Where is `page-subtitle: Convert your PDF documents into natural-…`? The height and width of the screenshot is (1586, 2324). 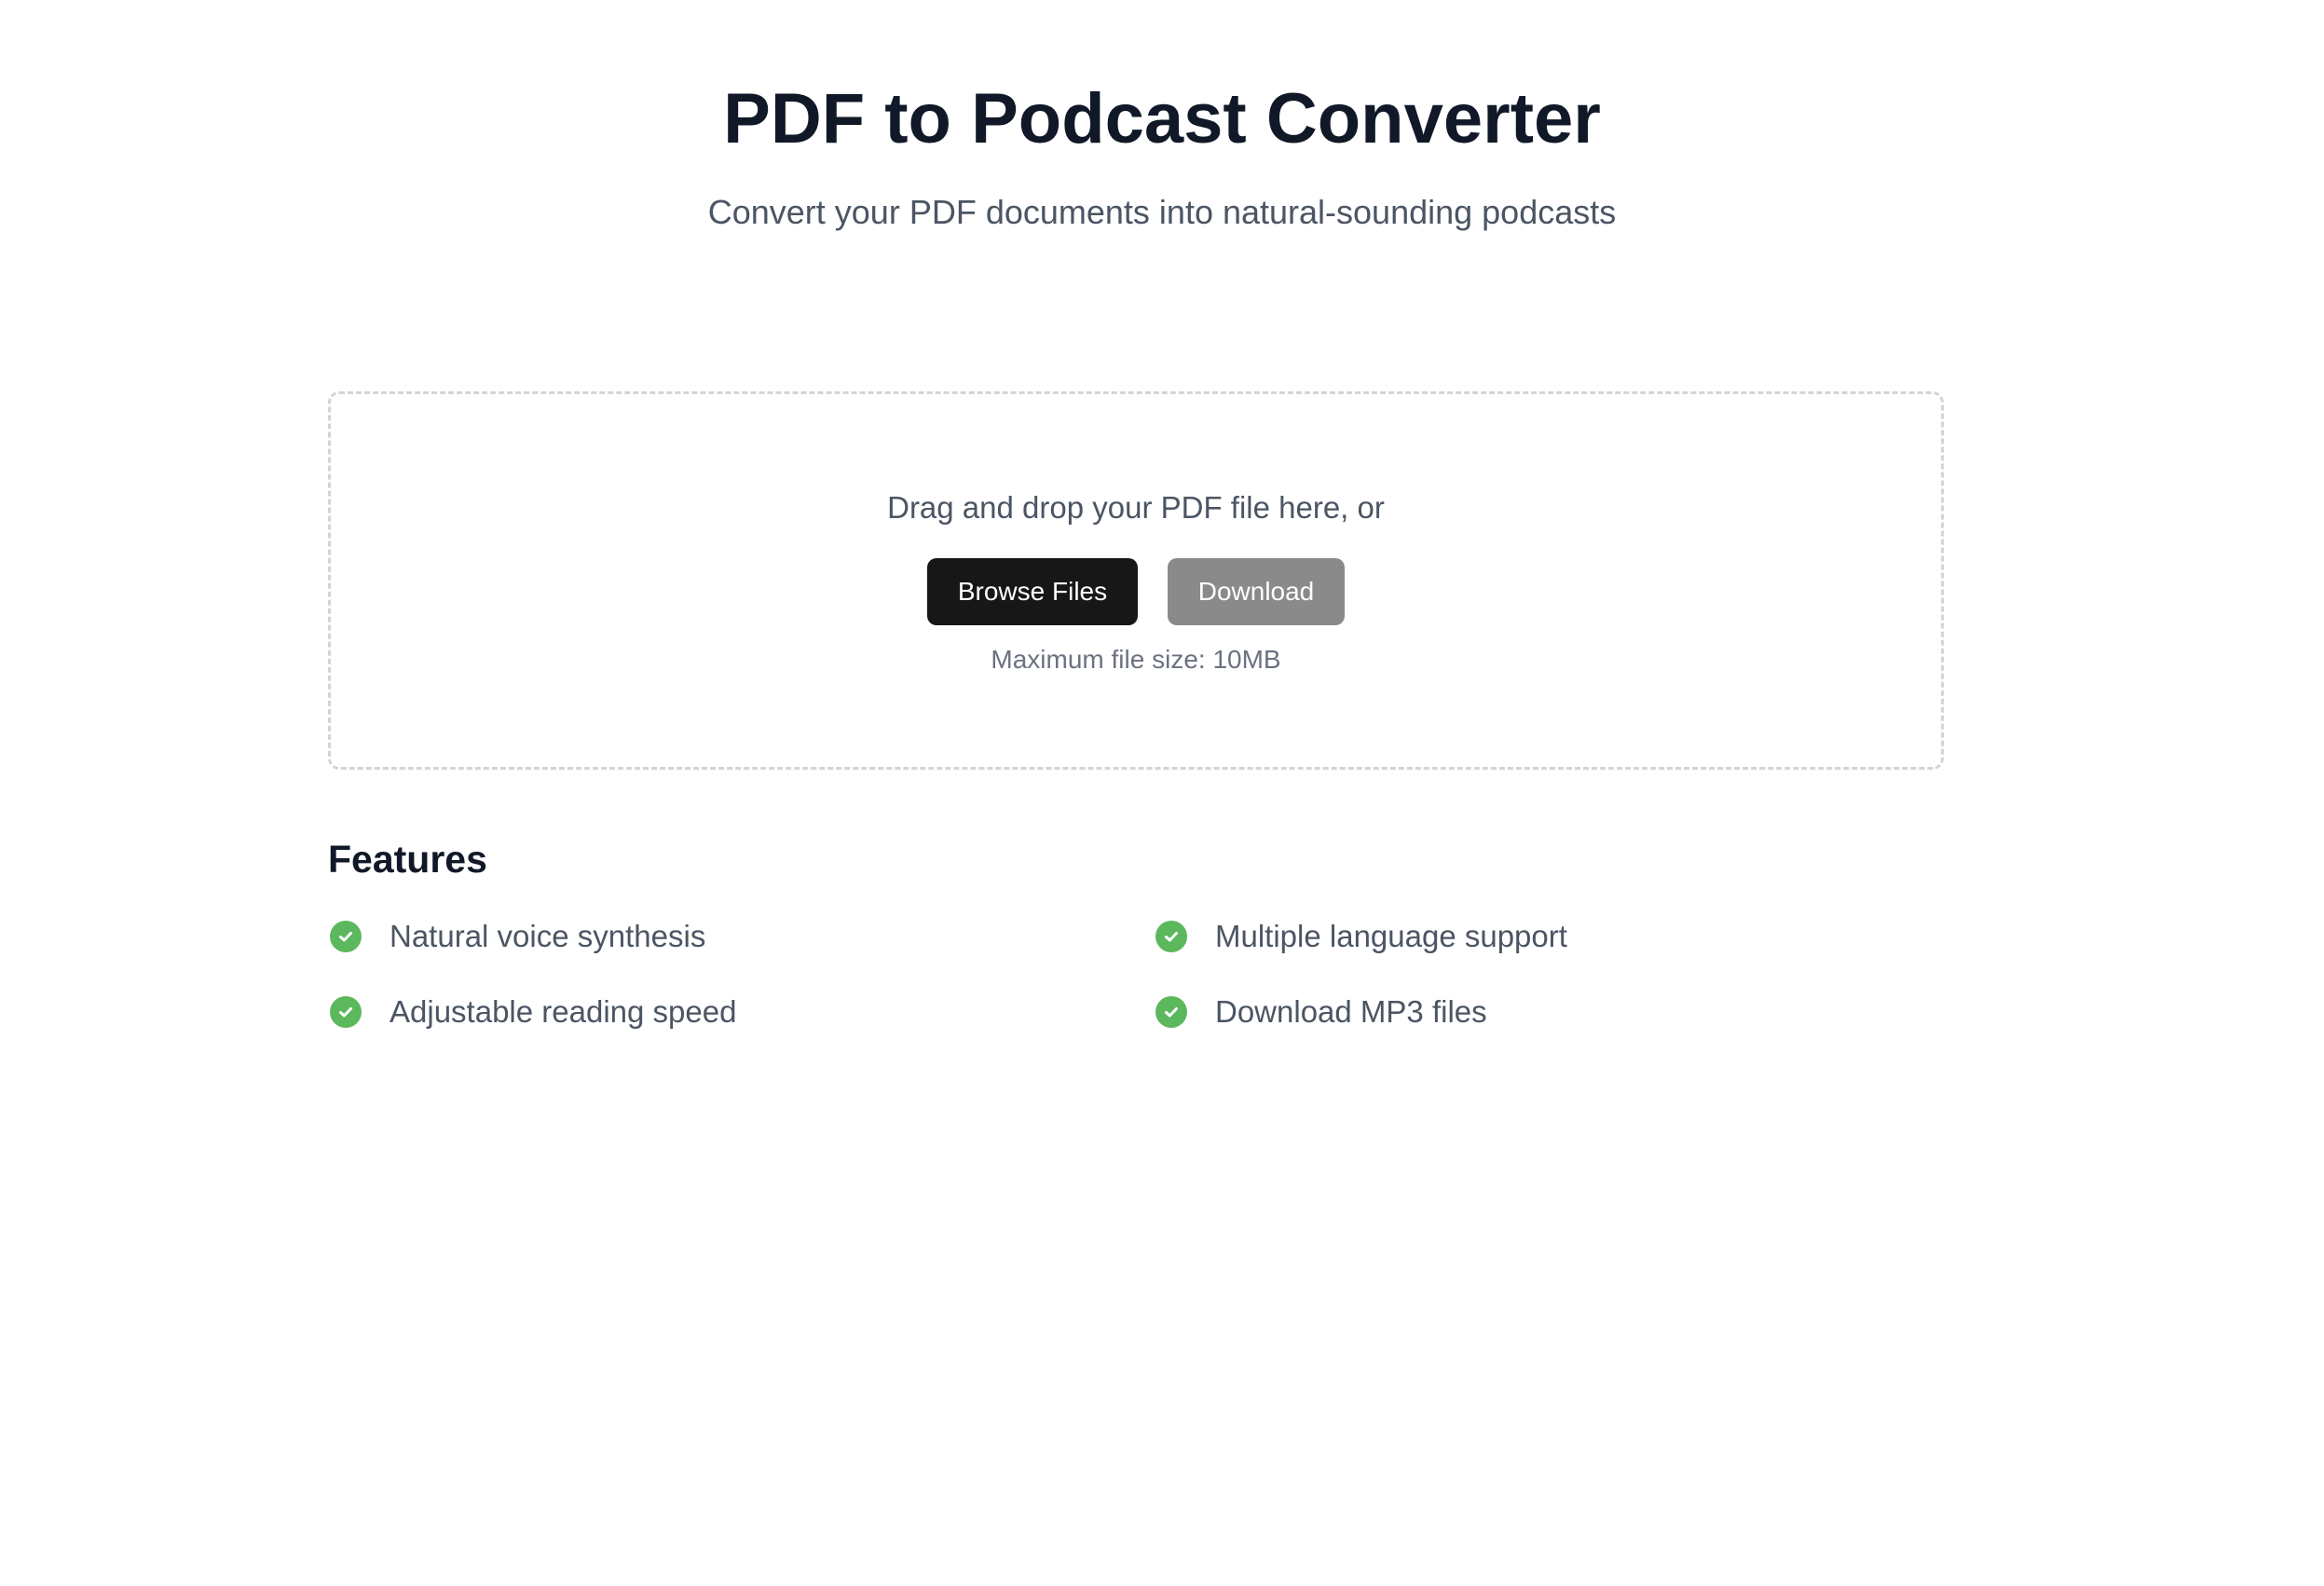
page-subtitle: Convert your PDF documents into natural-… is located at coordinates (1162, 212).